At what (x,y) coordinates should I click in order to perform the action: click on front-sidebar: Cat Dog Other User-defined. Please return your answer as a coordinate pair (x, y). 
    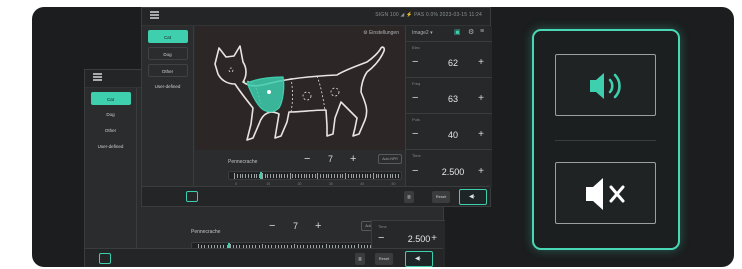
    Looking at the image, I should click on (168, 116).